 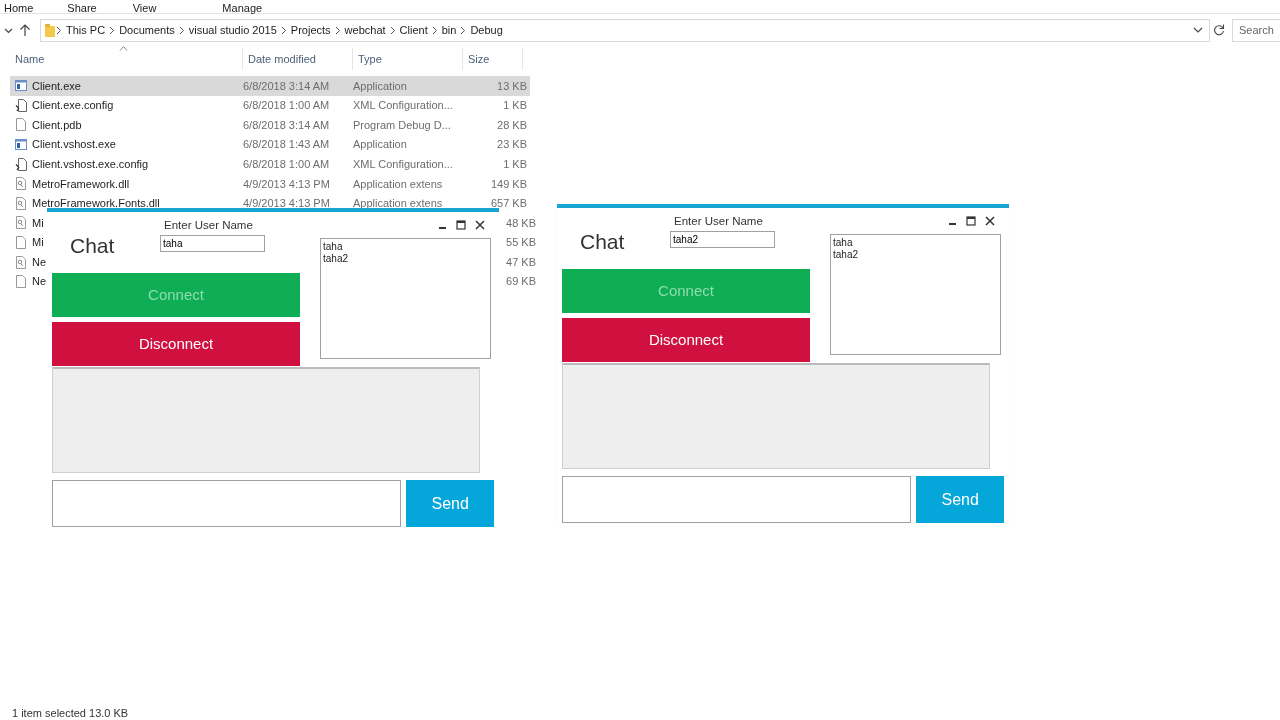 I want to click on username-field: taha2, so click(x=722, y=239).